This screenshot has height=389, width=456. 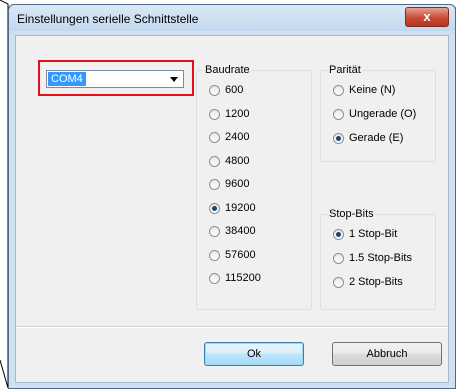 What do you see at coordinates (372, 90) in the screenshot?
I see `parity-option-label: Keine (N)` at bounding box center [372, 90].